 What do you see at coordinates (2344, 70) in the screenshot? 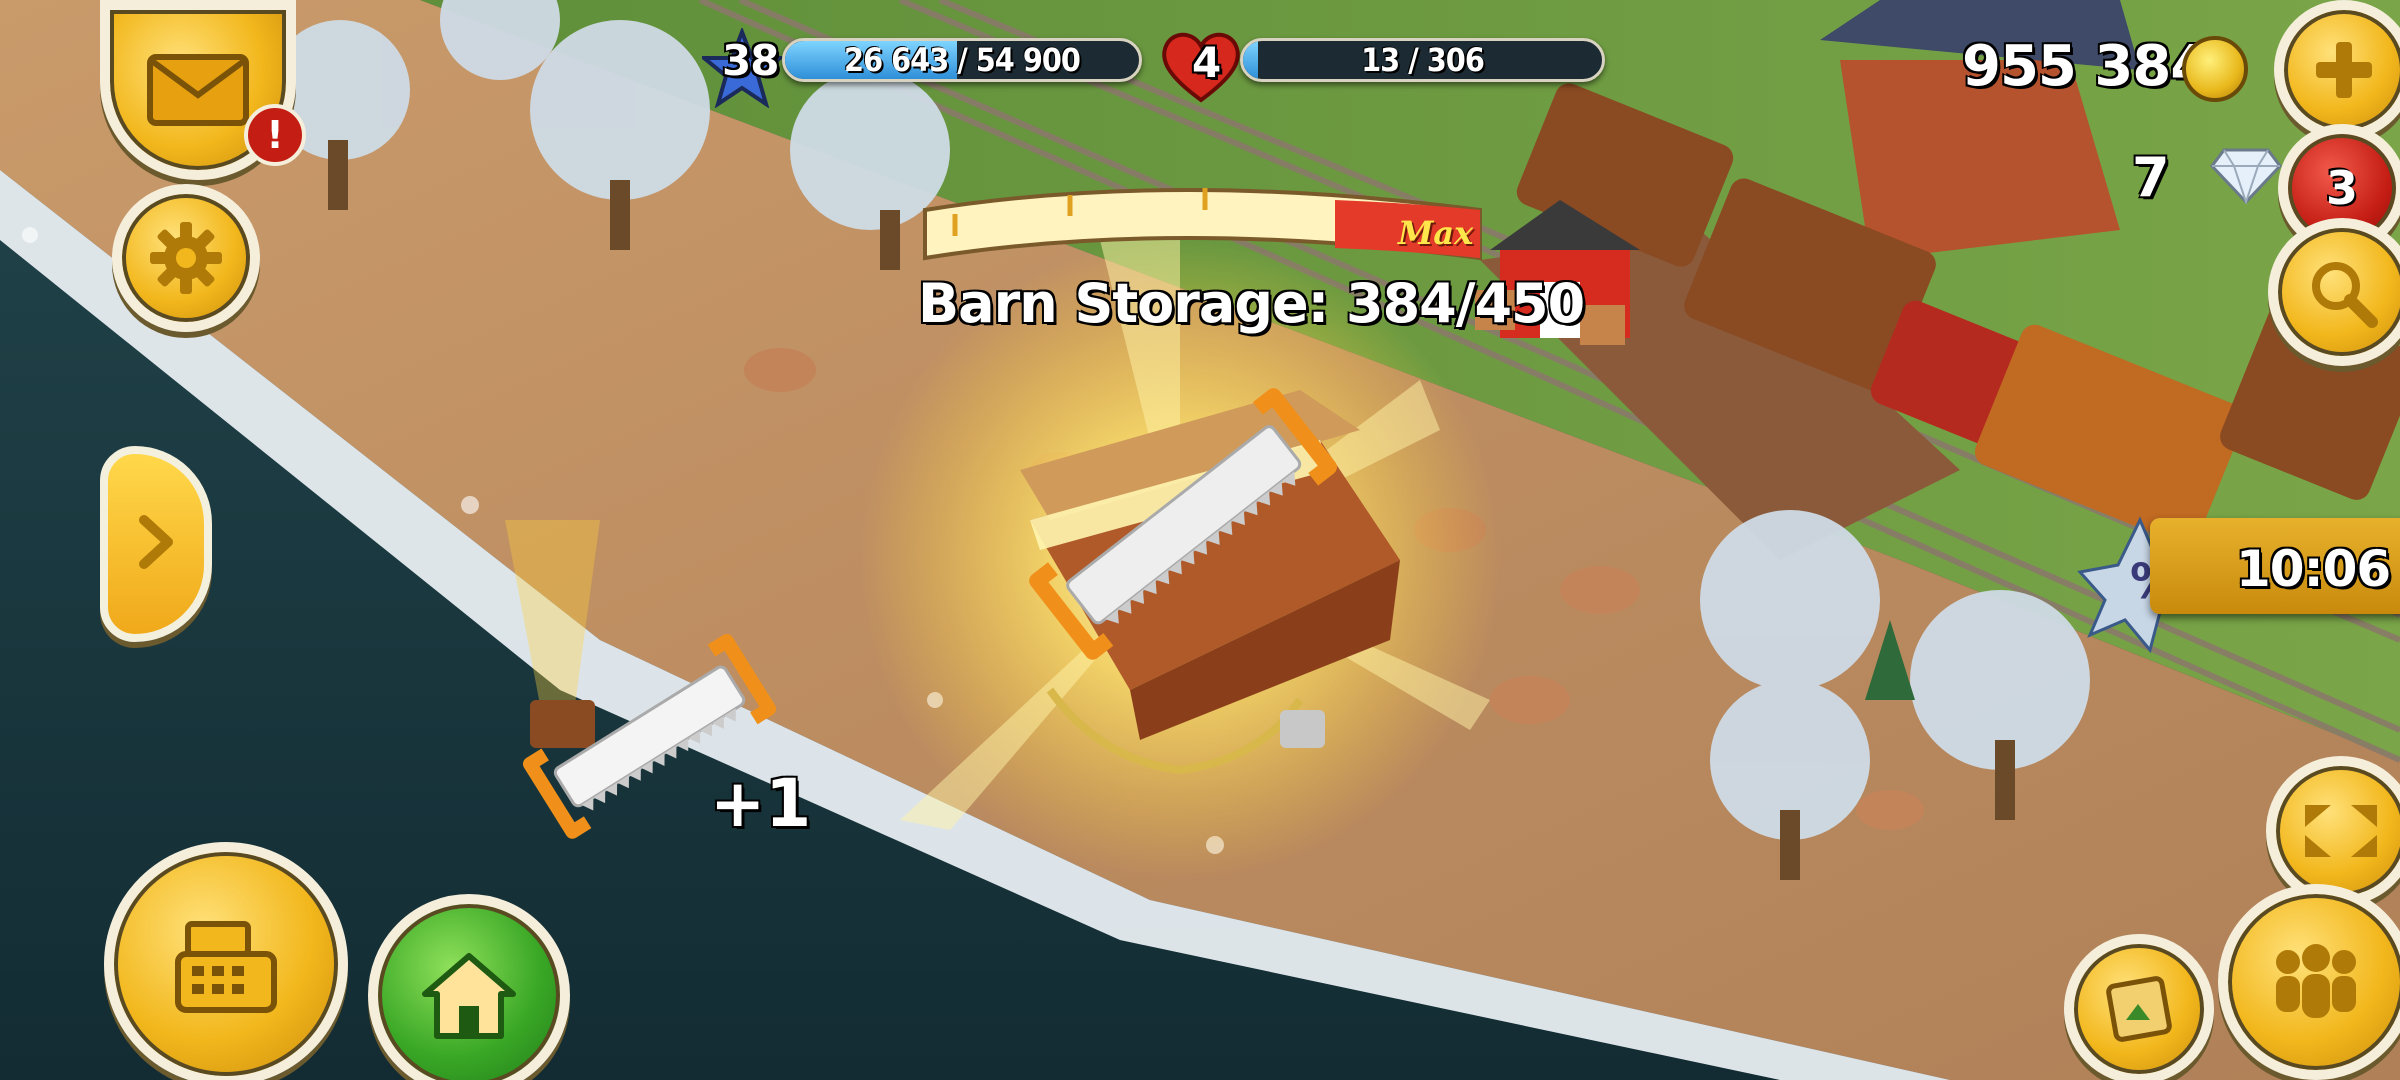
I see `plus-icon` at bounding box center [2344, 70].